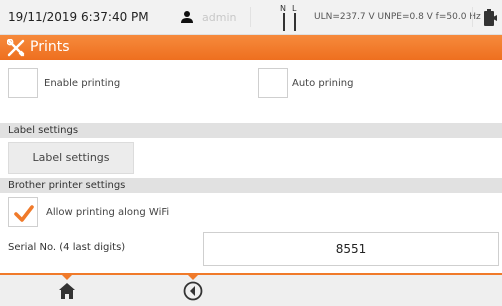 The width and height of the screenshot is (502, 306). What do you see at coordinates (67, 291) in the screenshot?
I see `home-icon` at bounding box center [67, 291].